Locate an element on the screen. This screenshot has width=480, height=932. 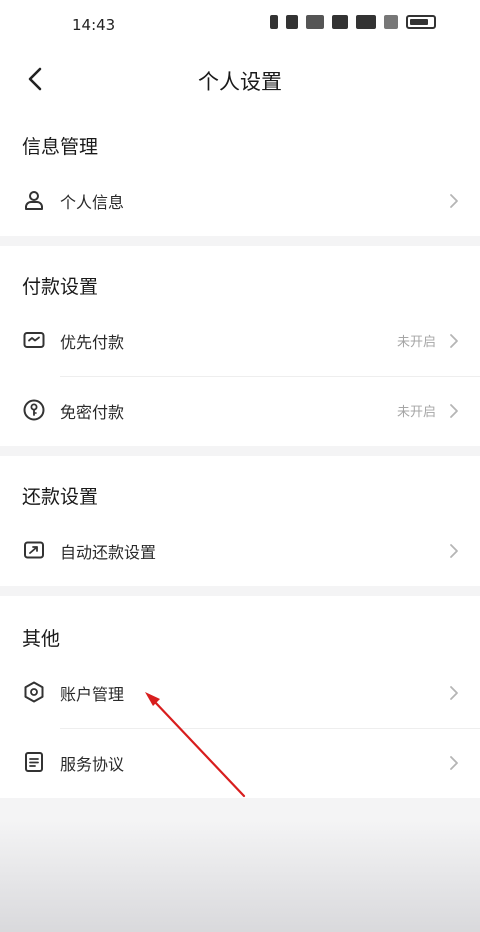
row-label: 优先付款 is located at coordinates (92, 342).